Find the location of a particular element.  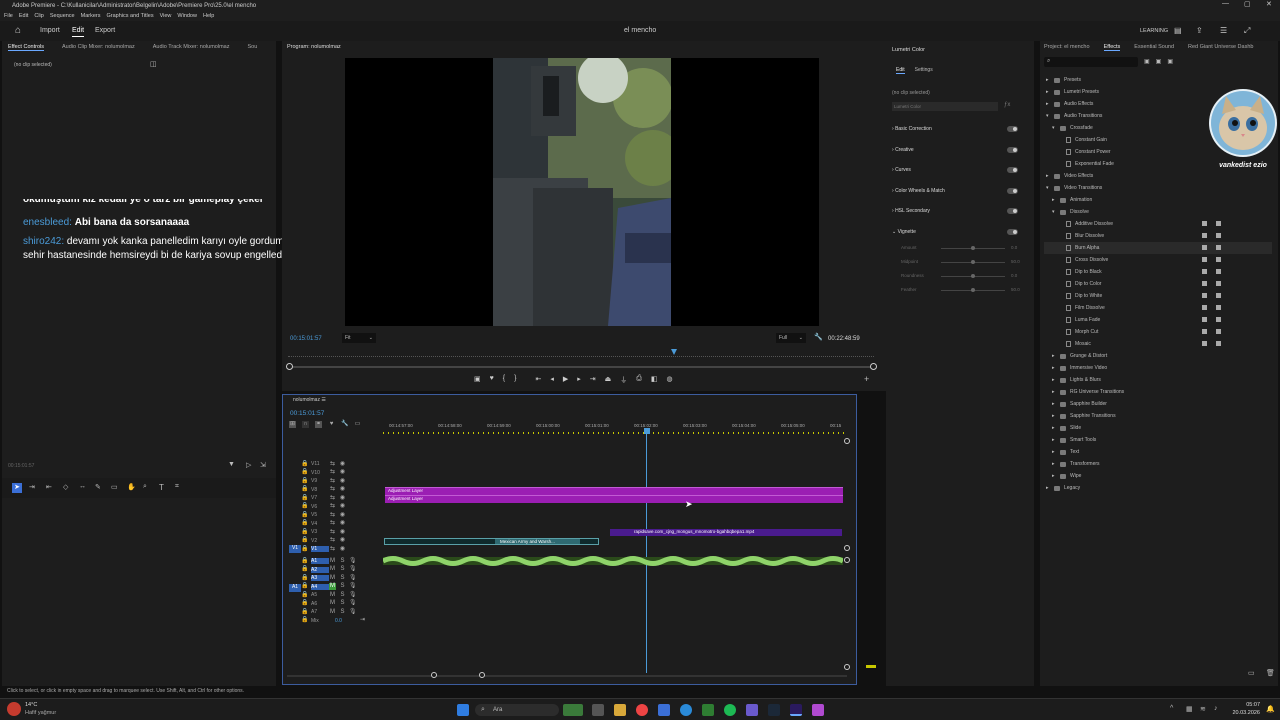

track-select-tool-icon: ⇥ is located at coordinates (32, 487).